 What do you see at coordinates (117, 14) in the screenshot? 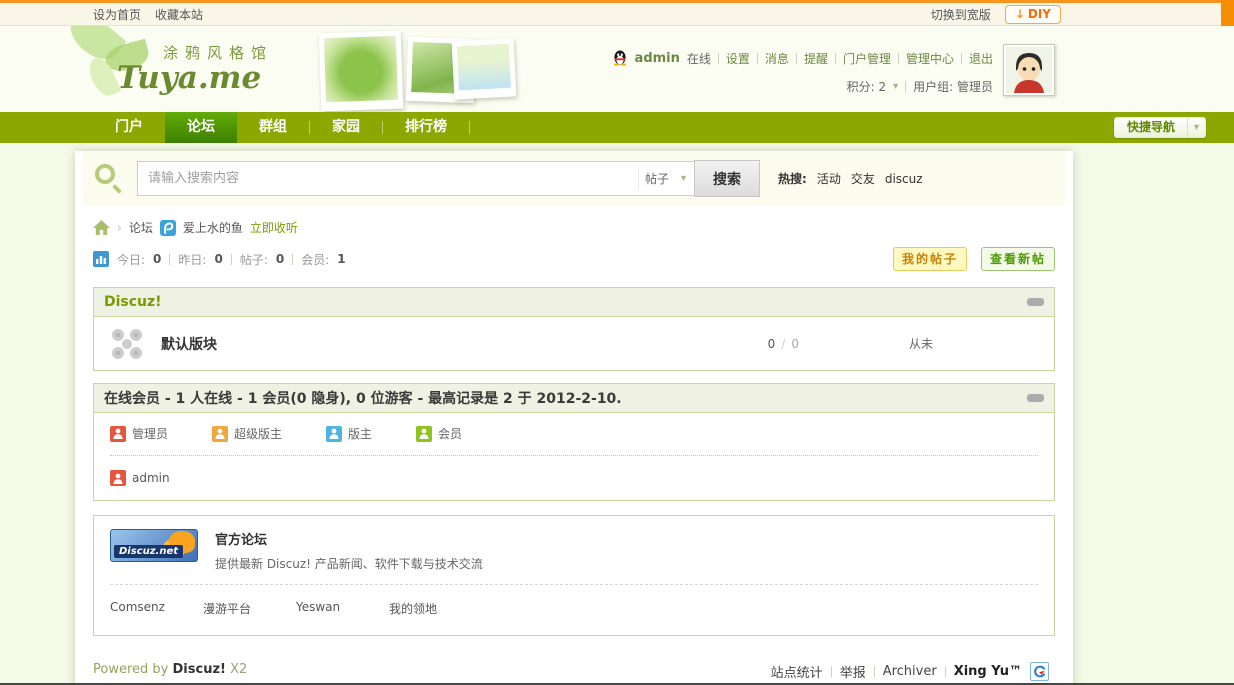
I see `set-home-link: 设为首页` at bounding box center [117, 14].